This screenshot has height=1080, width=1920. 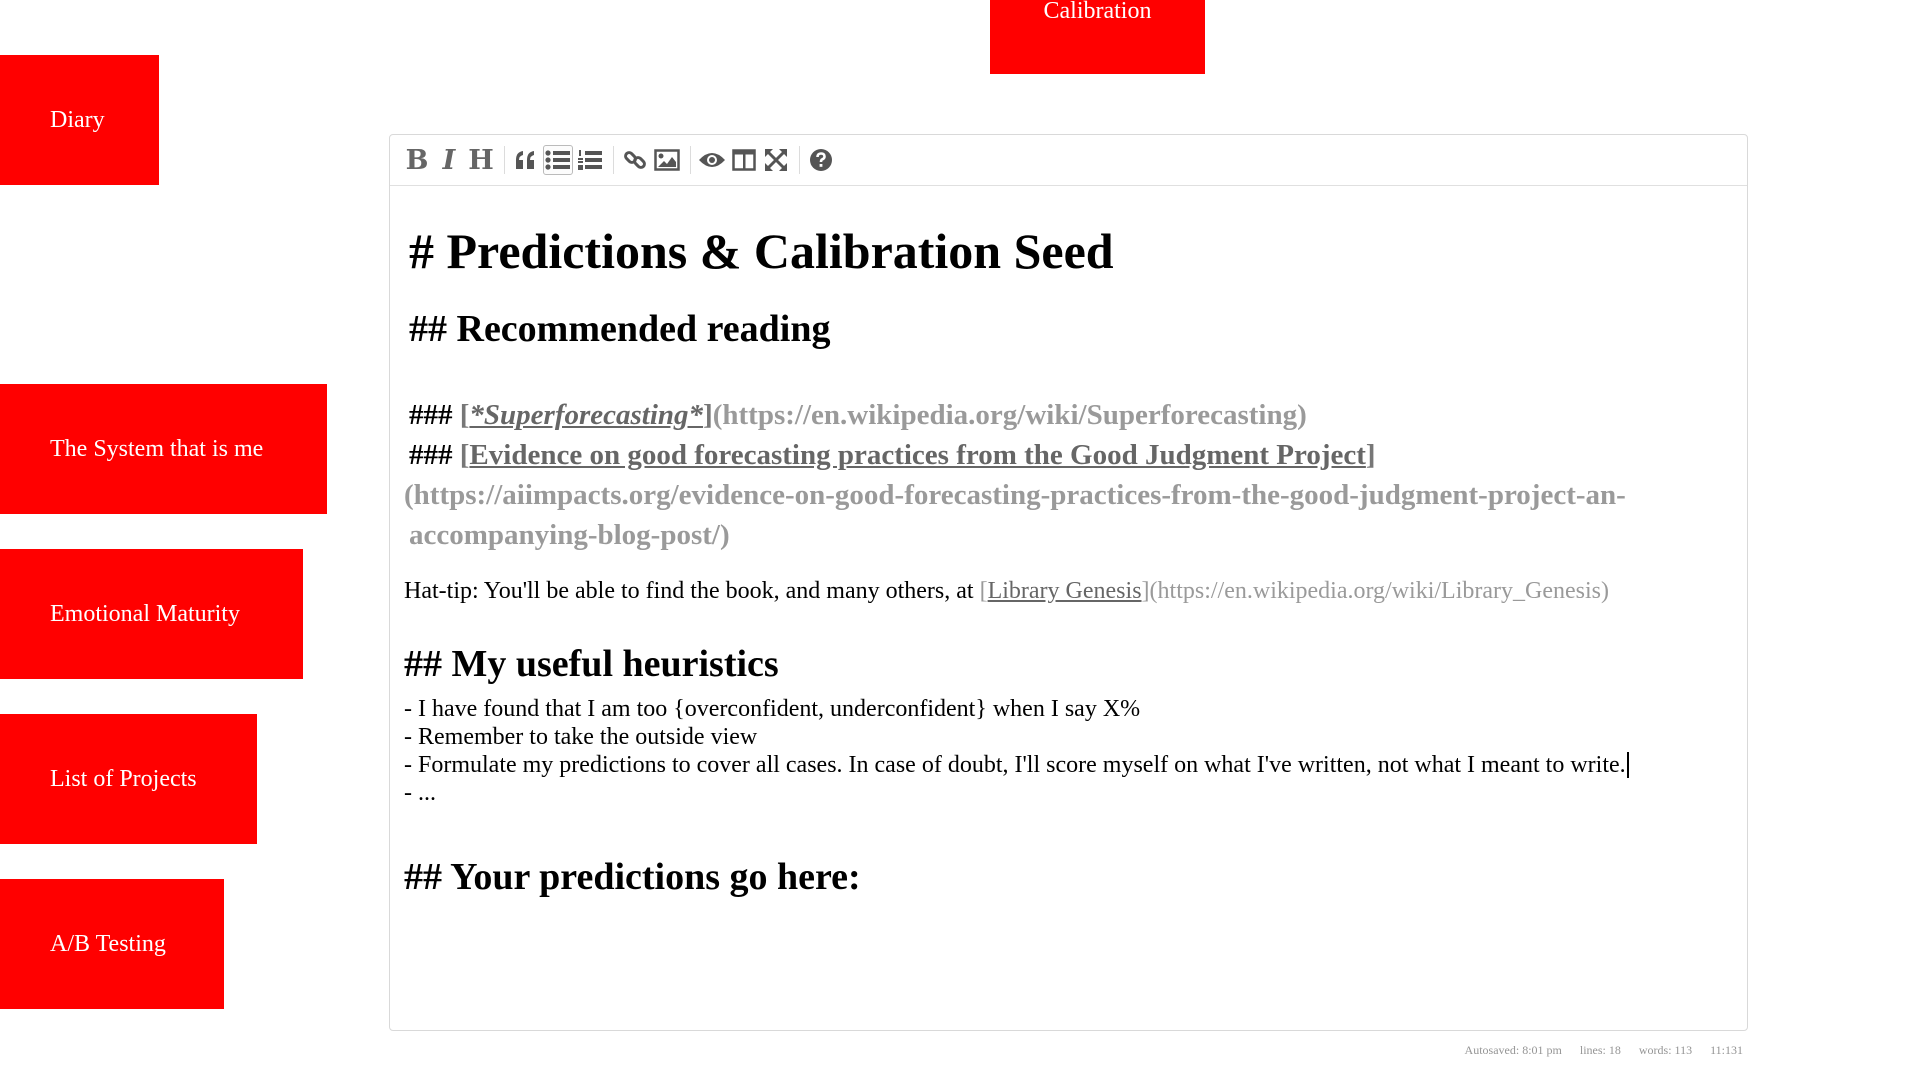 What do you see at coordinates (1627, 765) in the screenshot?
I see `text-cursor` at bounding box center [1627, 765].